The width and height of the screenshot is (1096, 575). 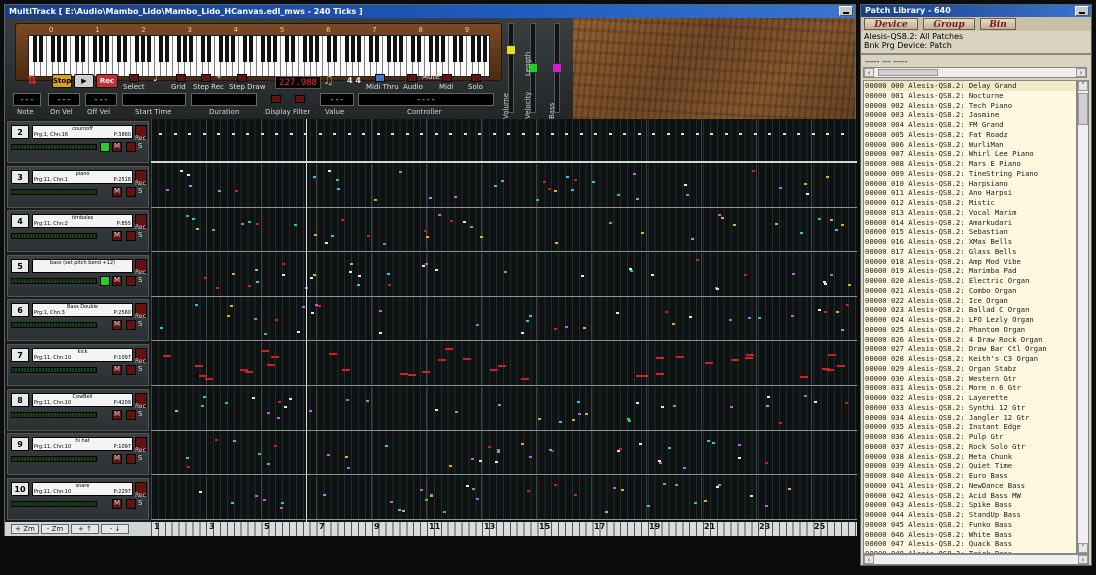 I want to click on patch-item: 00000 003 Alesis-QS8.2: Jasmine, so click(x=970, y=115).